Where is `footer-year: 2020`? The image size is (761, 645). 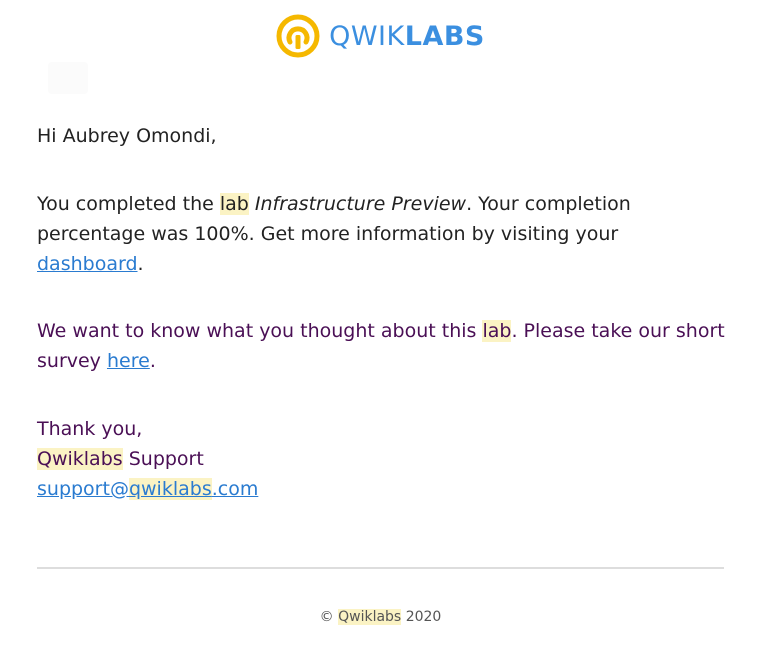 footer-year: 2020 is located at coordinates (423, 617).